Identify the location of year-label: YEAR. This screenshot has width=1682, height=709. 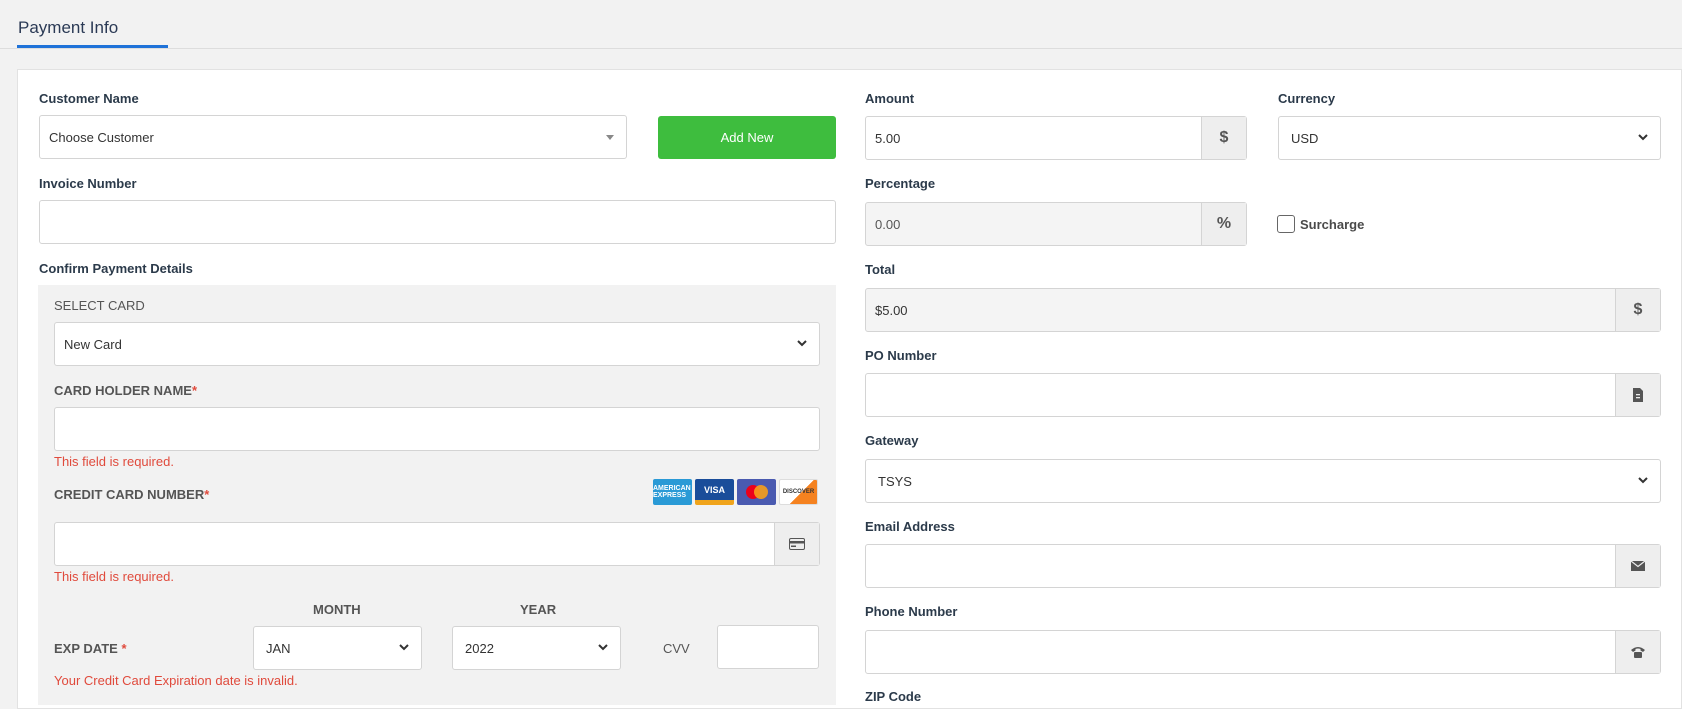
(538, 609).